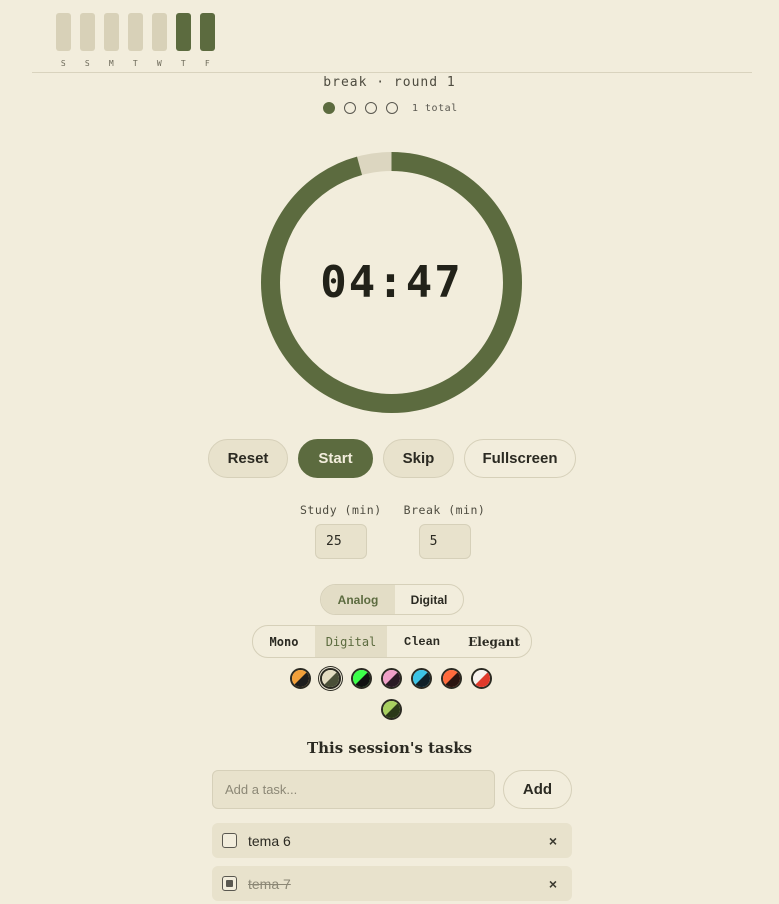  I want to click on theme-swatch-amber, so click(300, 678).